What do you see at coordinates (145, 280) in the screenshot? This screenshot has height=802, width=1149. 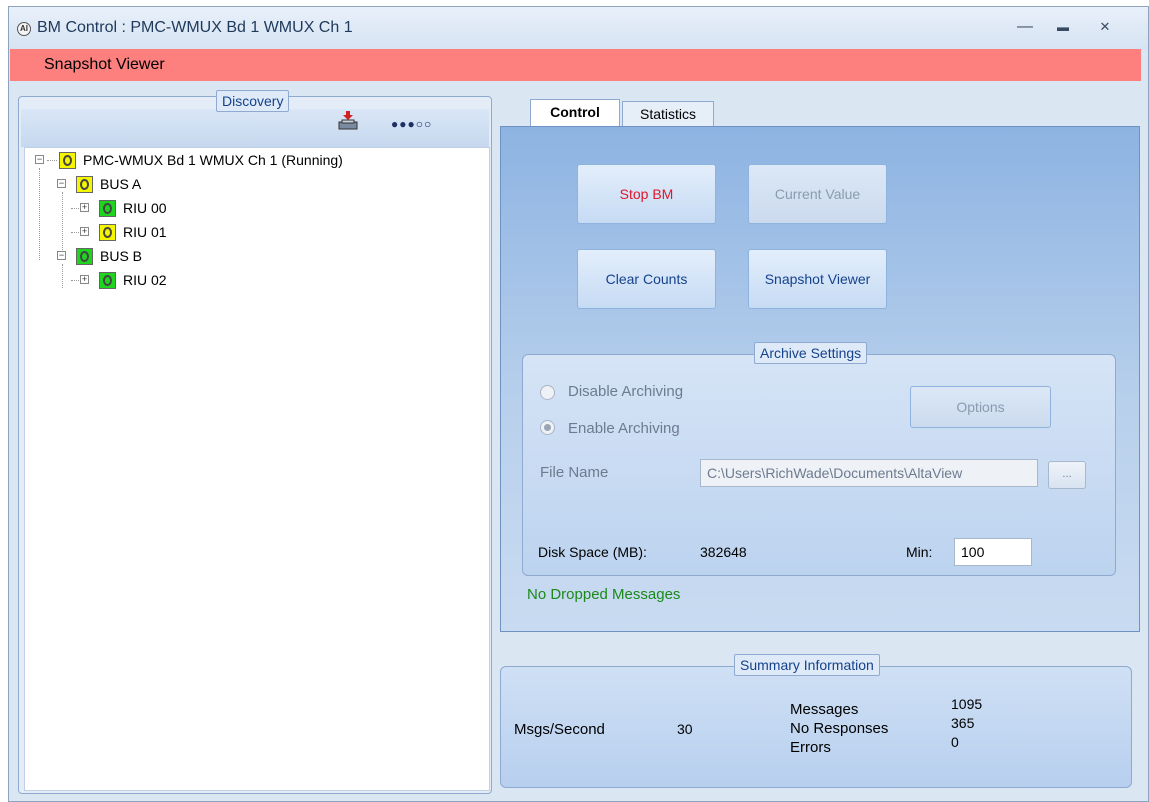 I see `tree-node-label: RIU 02` at bounding box center [145, 280].